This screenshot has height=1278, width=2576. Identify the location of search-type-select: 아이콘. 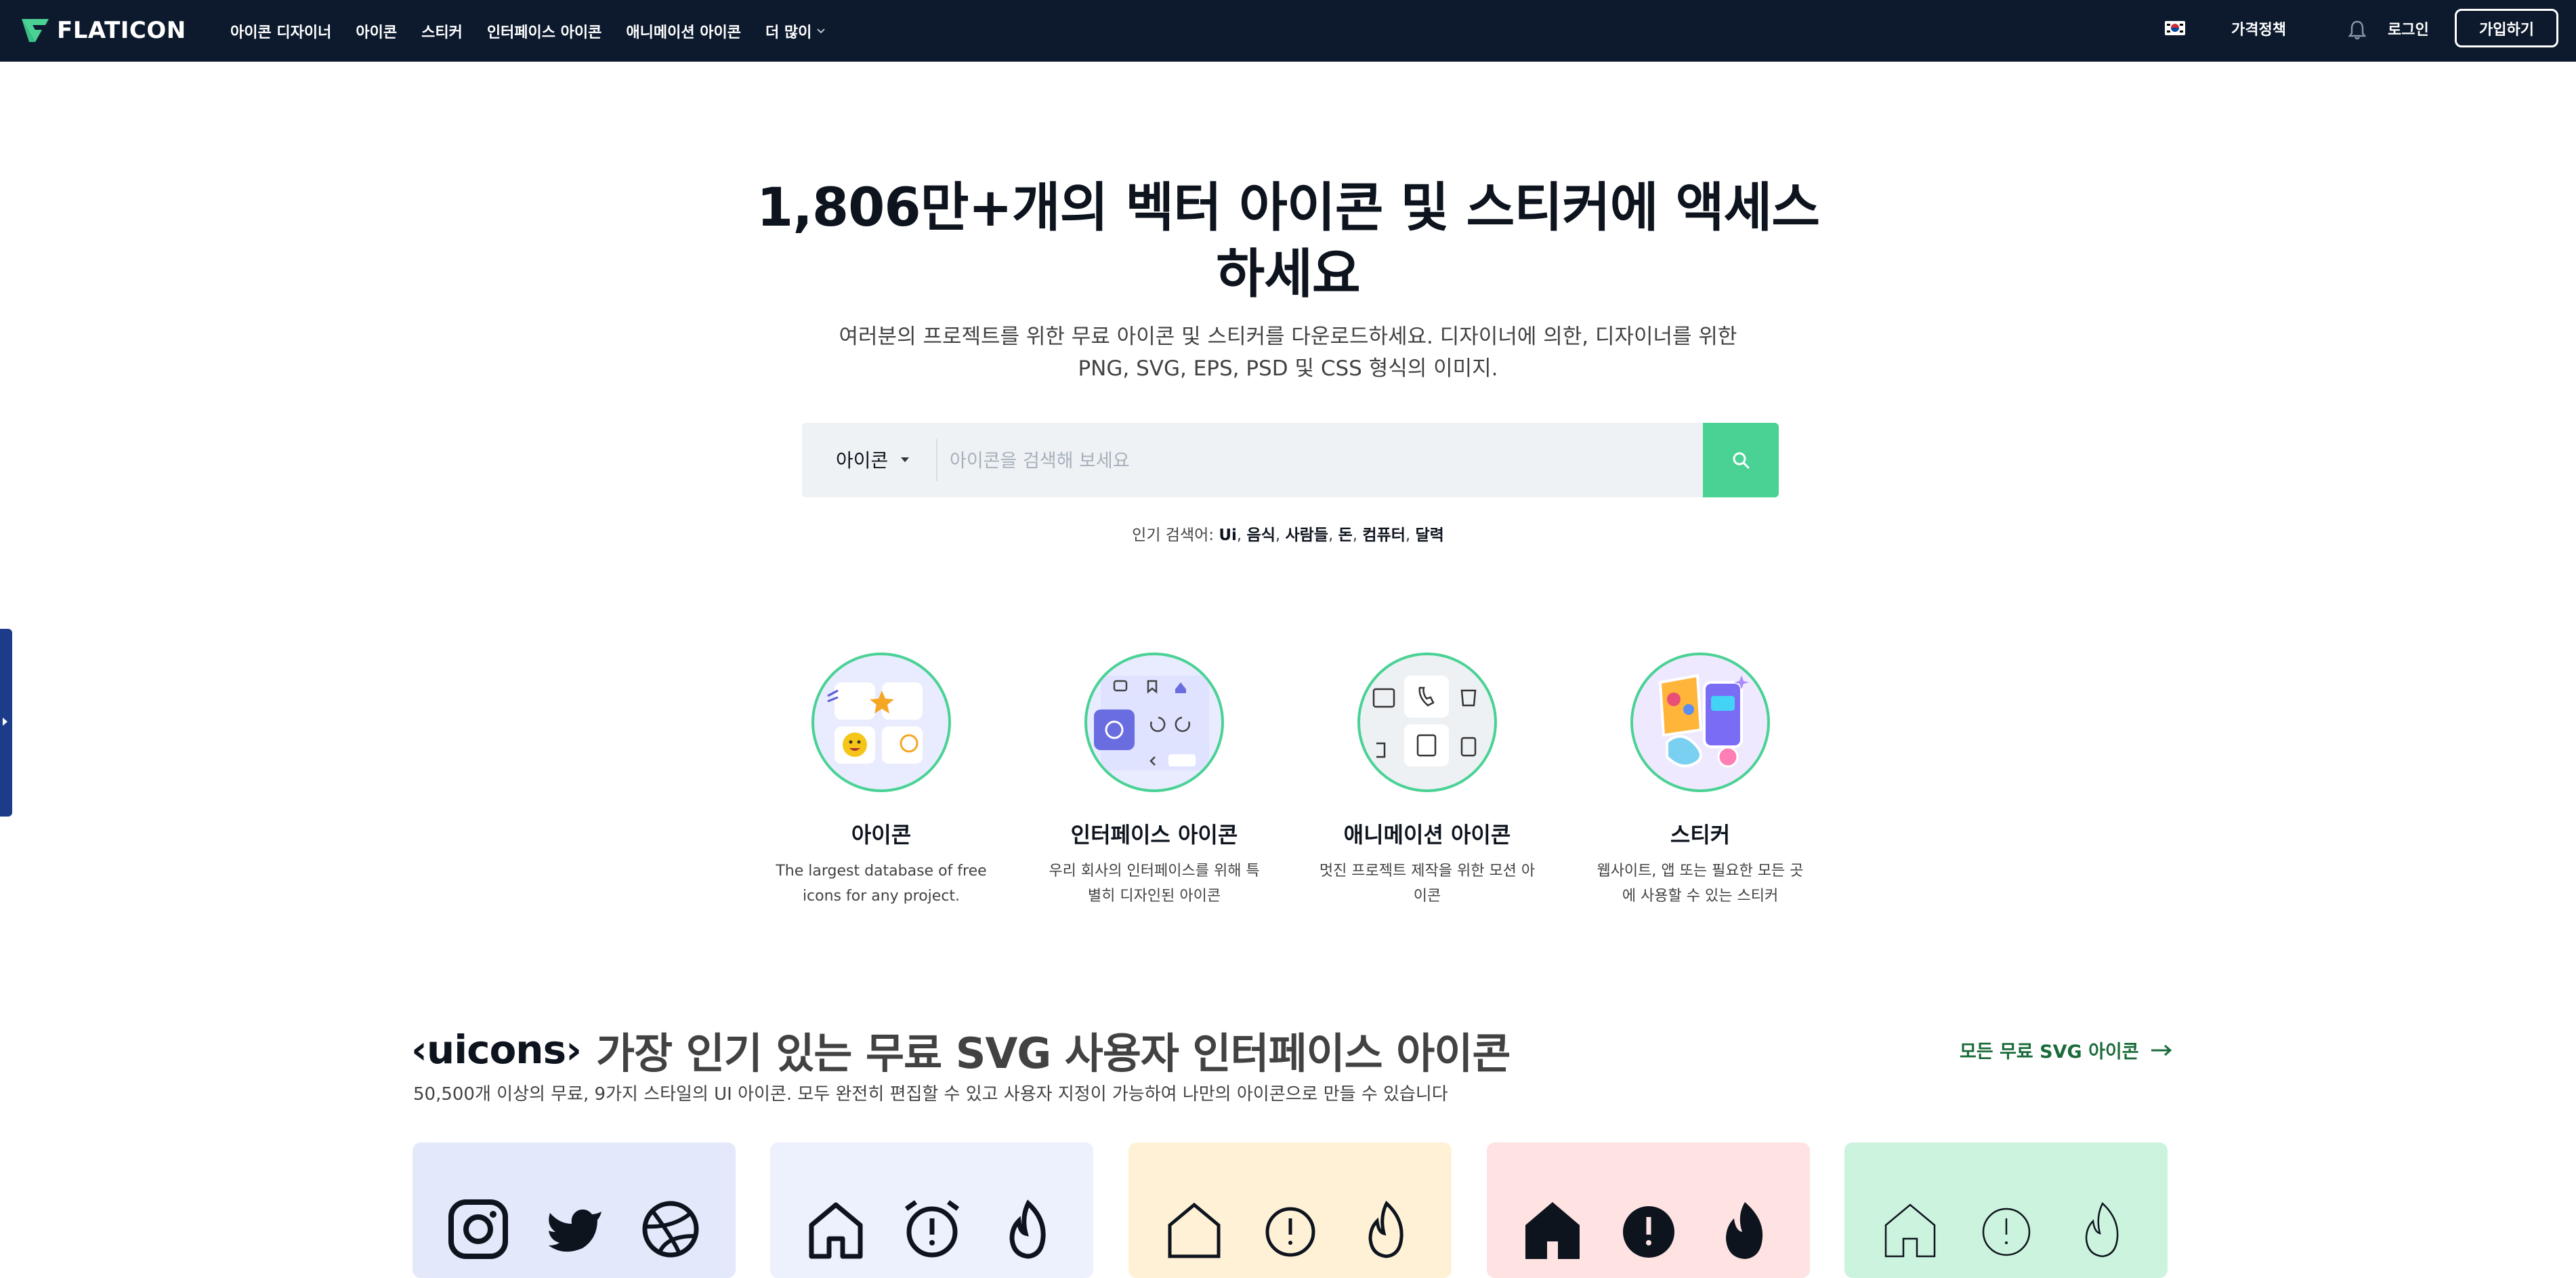
(873, 459).